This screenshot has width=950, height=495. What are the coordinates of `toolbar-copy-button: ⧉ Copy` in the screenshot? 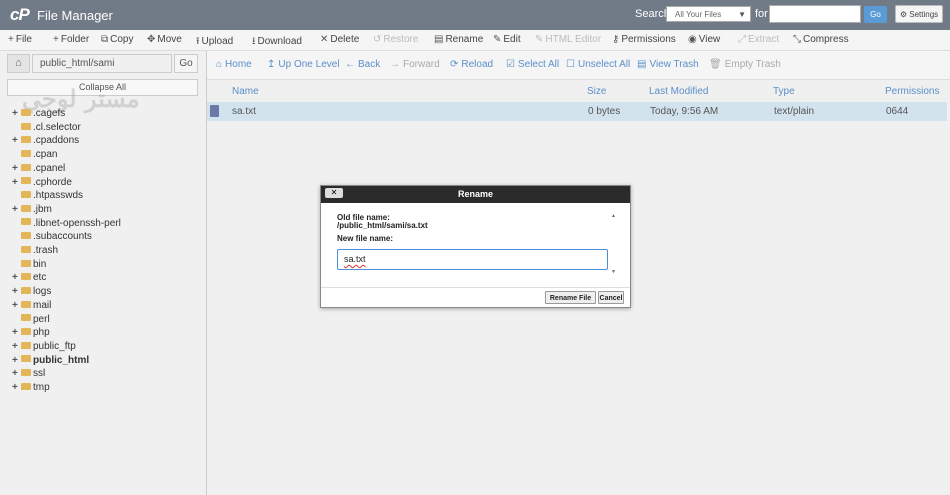 It's located at (117, 39).